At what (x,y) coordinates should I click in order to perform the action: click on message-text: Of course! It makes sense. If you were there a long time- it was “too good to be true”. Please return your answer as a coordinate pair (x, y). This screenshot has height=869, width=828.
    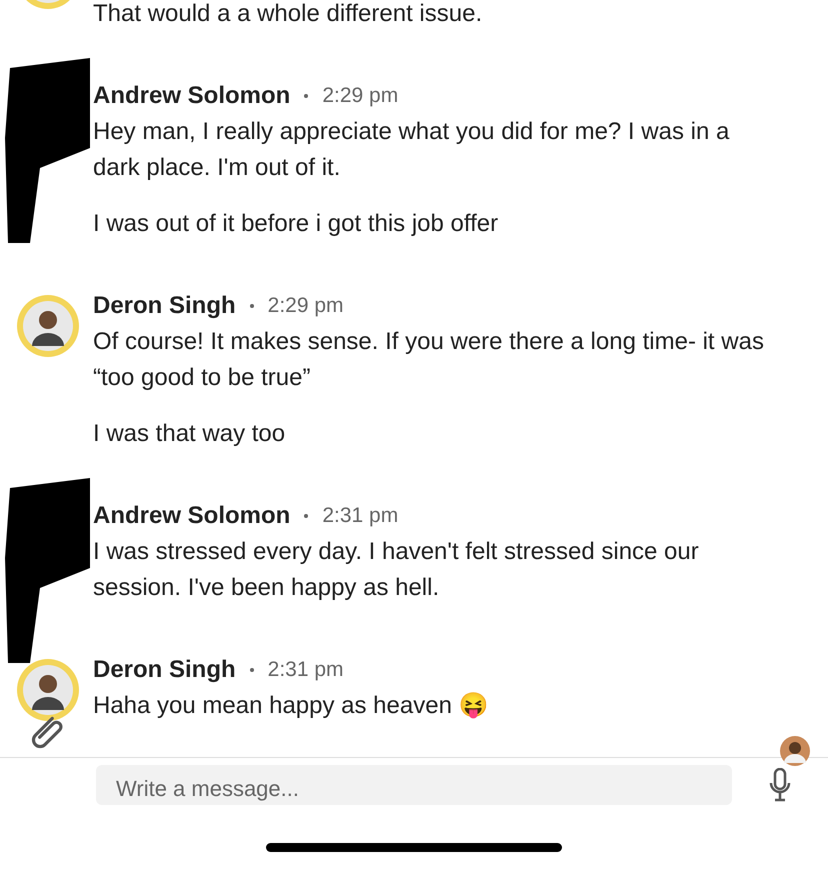
    Looking at the image, I should click on (429, 360).